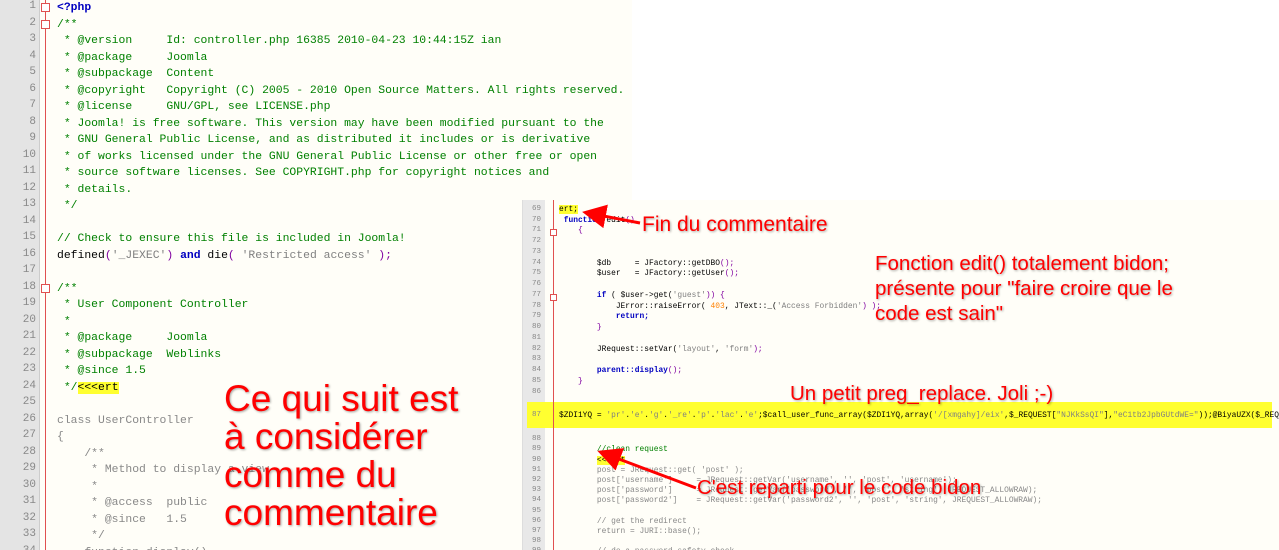 The height and width of the screenshot is (550, 1279). What do you see at coordinates (922, 393) in the screenshot?
I see `annotation-preg-replace: Un petit preg_replace. Joli ;-)` at bounding box center [922, 393].